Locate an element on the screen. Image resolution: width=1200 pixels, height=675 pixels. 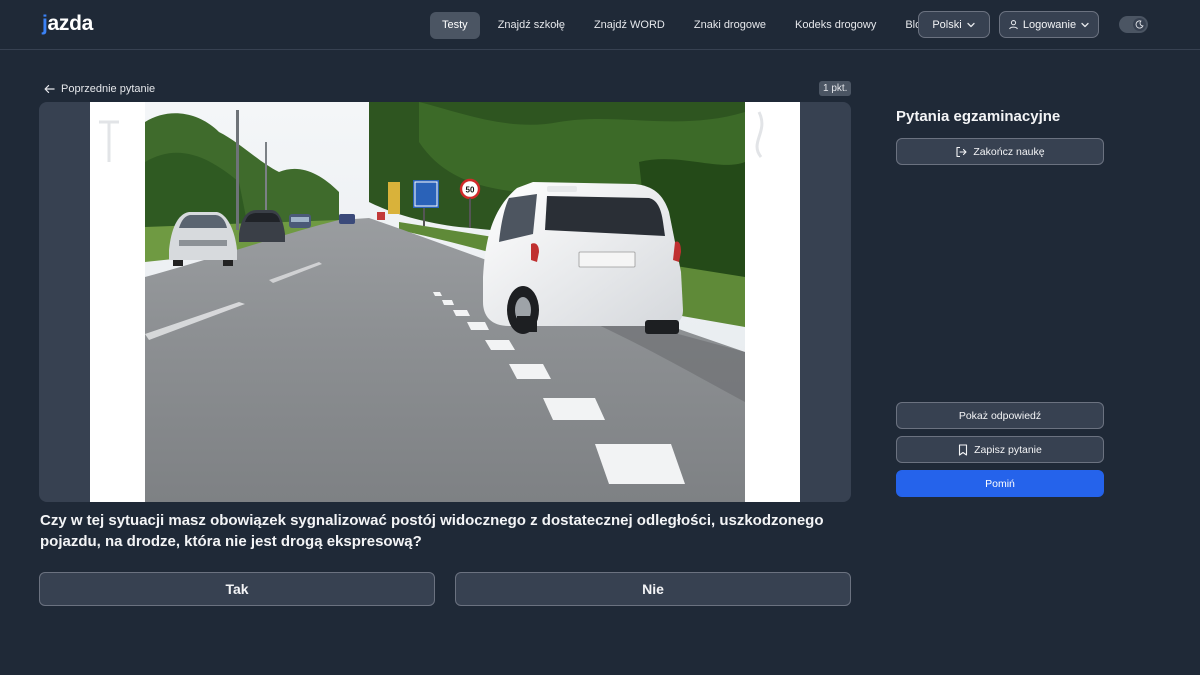
points-badge: 1 pkt. is located at coordinates (835, 88).